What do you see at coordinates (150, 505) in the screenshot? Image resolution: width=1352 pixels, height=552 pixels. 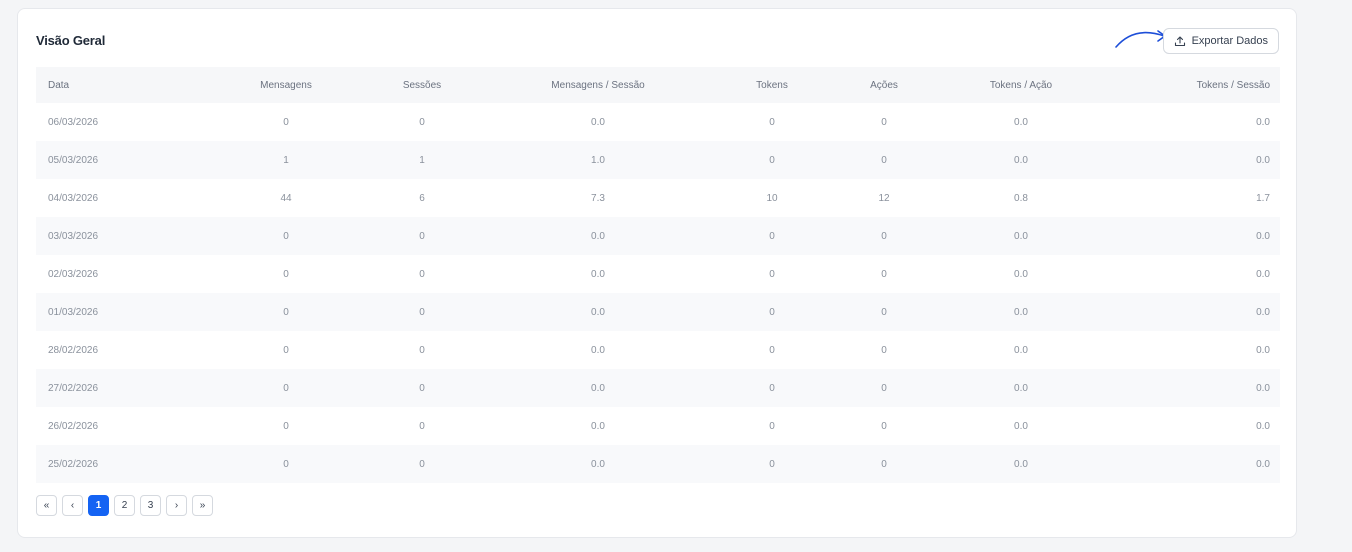 I see `page-3-button: 3` at bounding box center [150, 505].